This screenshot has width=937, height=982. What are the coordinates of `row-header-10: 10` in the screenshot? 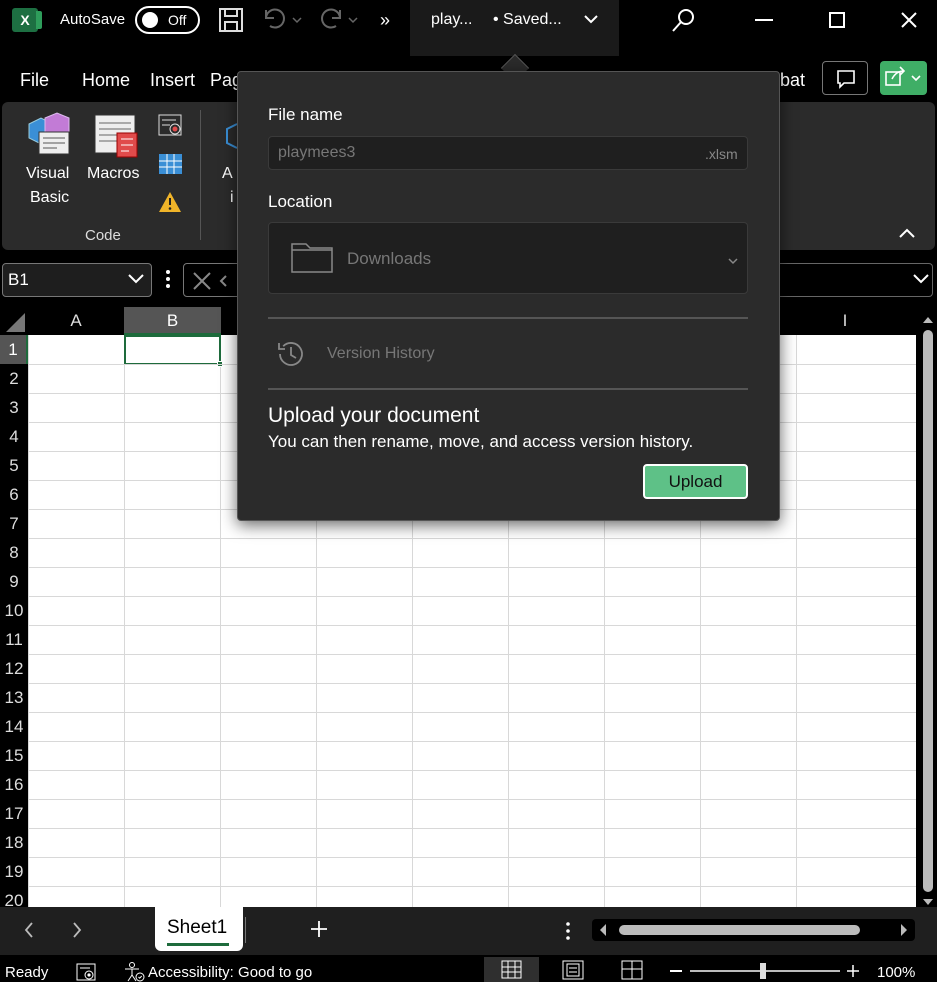 It's located at (14, 610).